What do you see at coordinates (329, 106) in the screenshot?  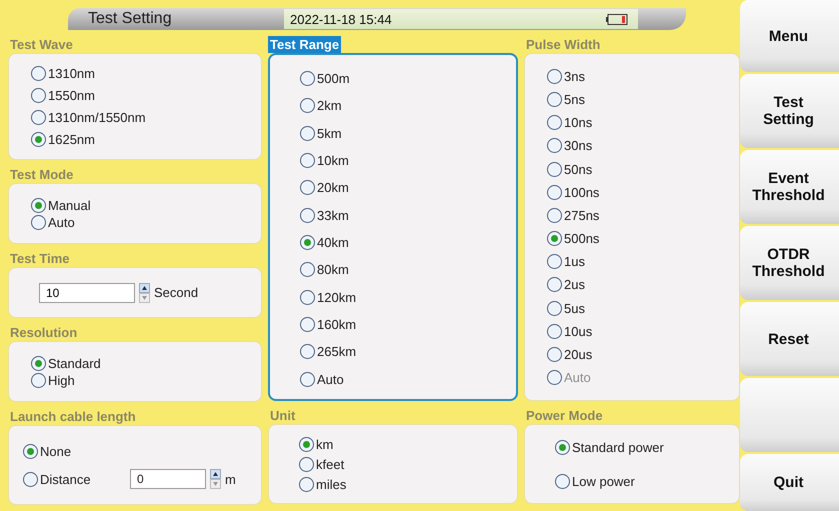 I see `option-label: 2km` at bounding box center [329, 106].